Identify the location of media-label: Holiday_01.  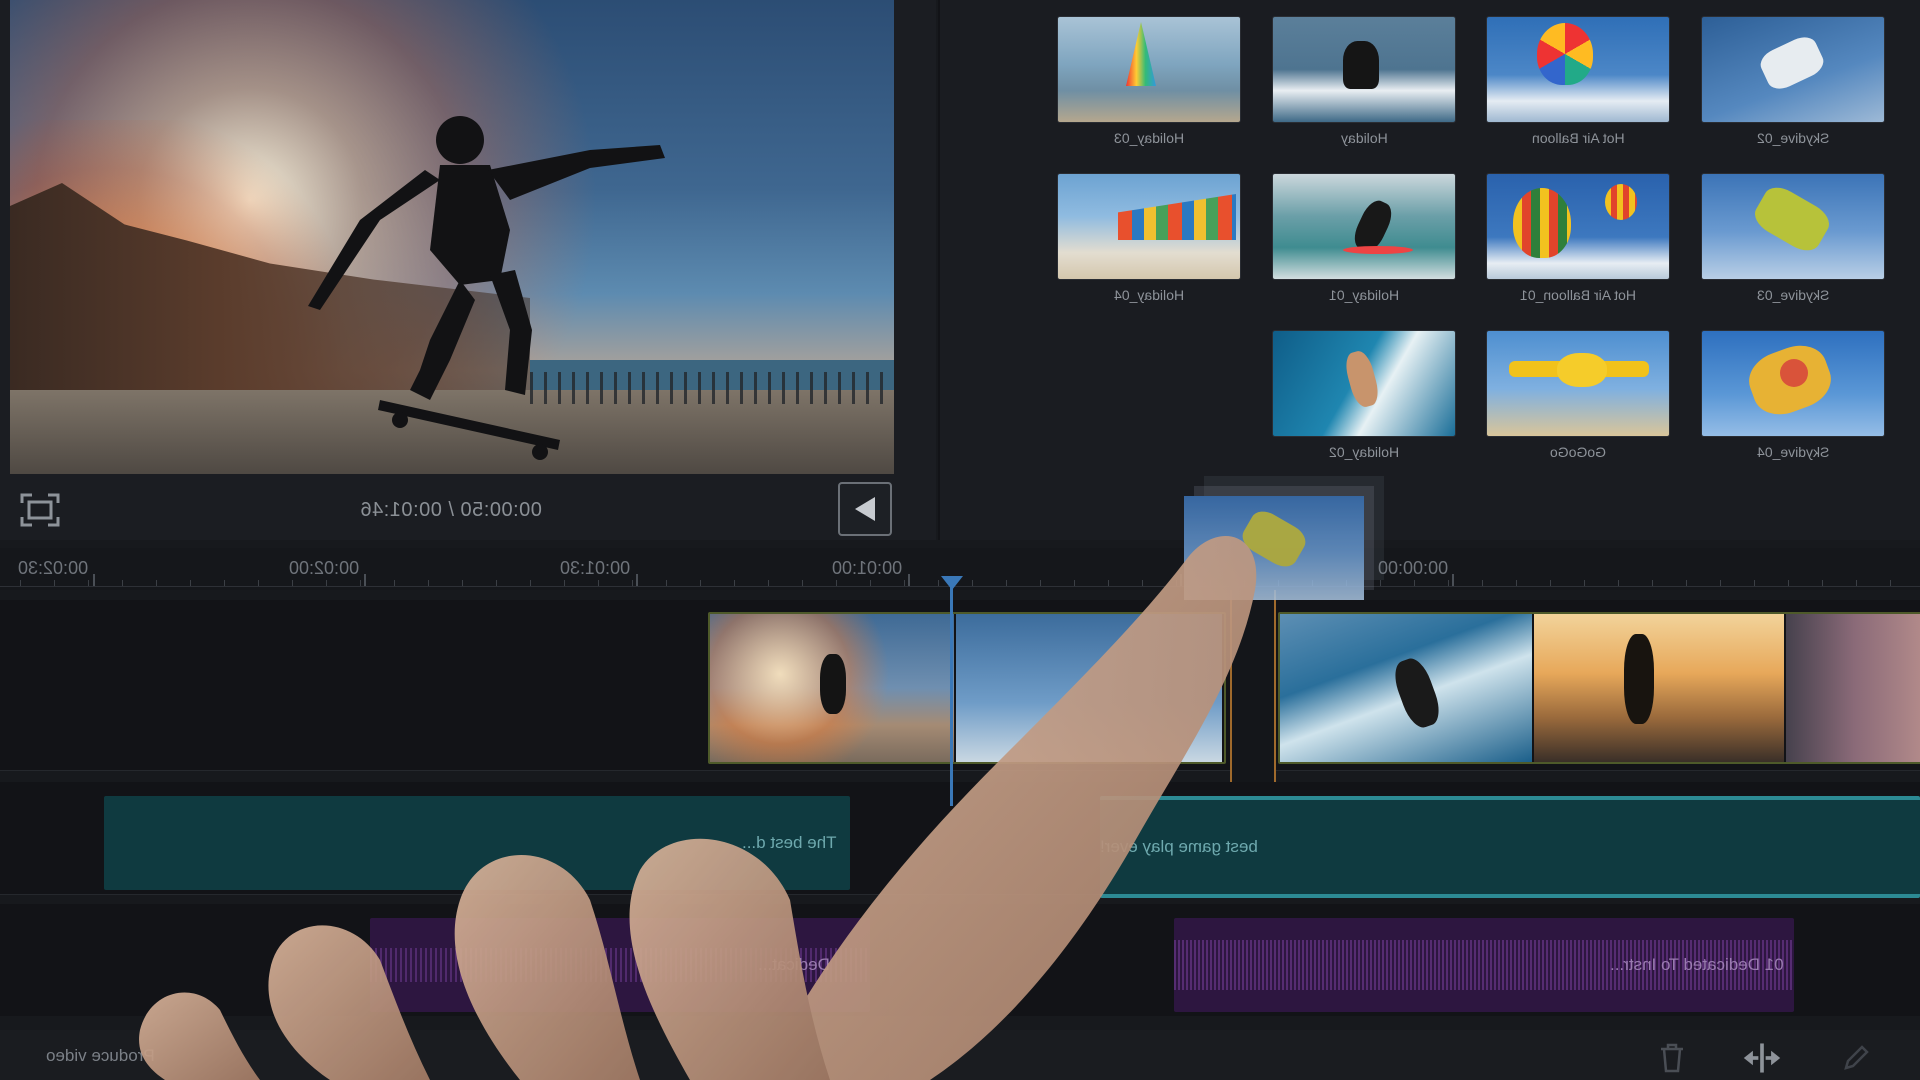
(1364, 295).